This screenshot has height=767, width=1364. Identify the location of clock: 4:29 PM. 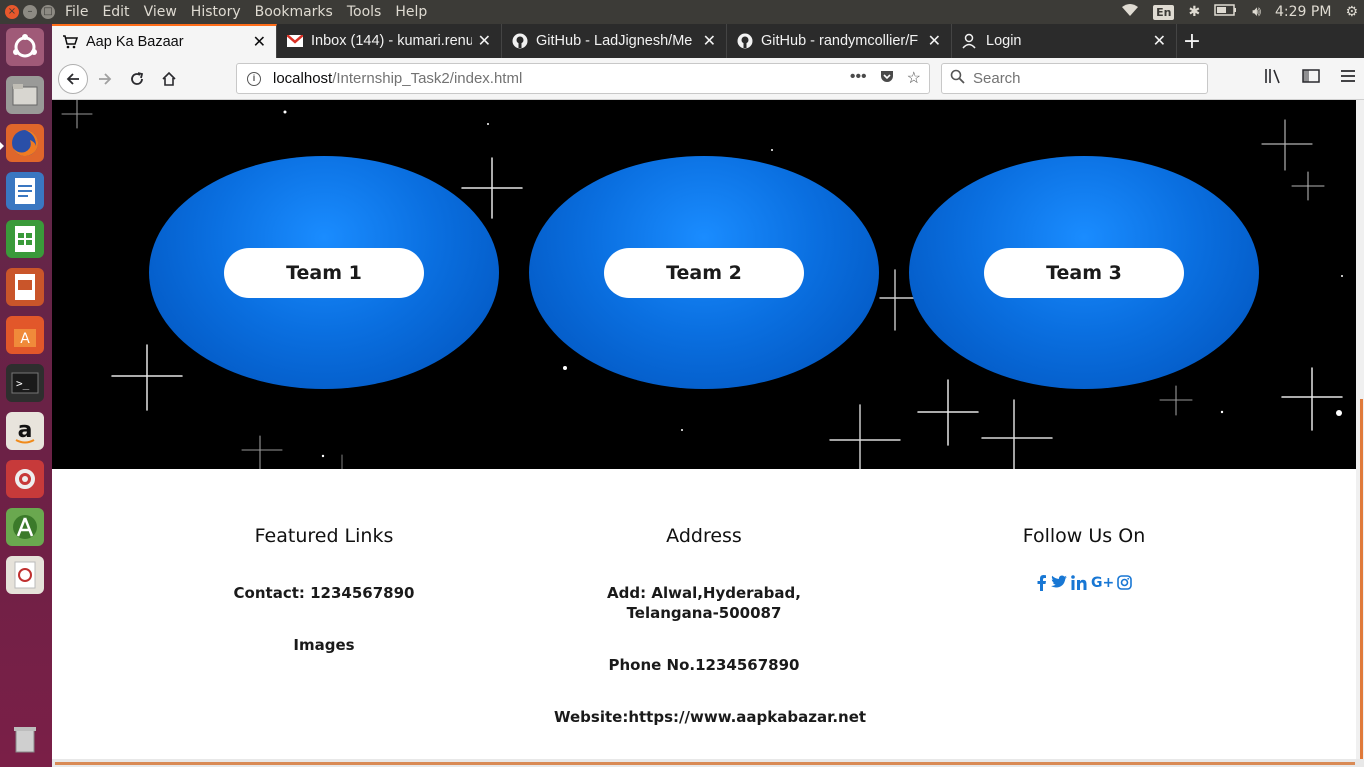
(1303, 12).